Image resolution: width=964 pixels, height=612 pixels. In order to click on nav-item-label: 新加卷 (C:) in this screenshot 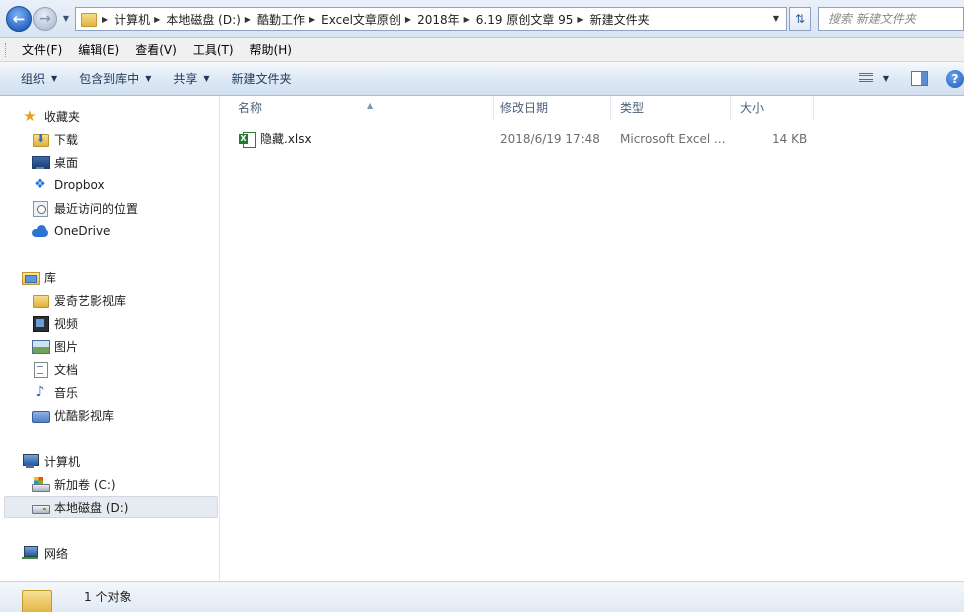, I will do `click(85, 484)`.